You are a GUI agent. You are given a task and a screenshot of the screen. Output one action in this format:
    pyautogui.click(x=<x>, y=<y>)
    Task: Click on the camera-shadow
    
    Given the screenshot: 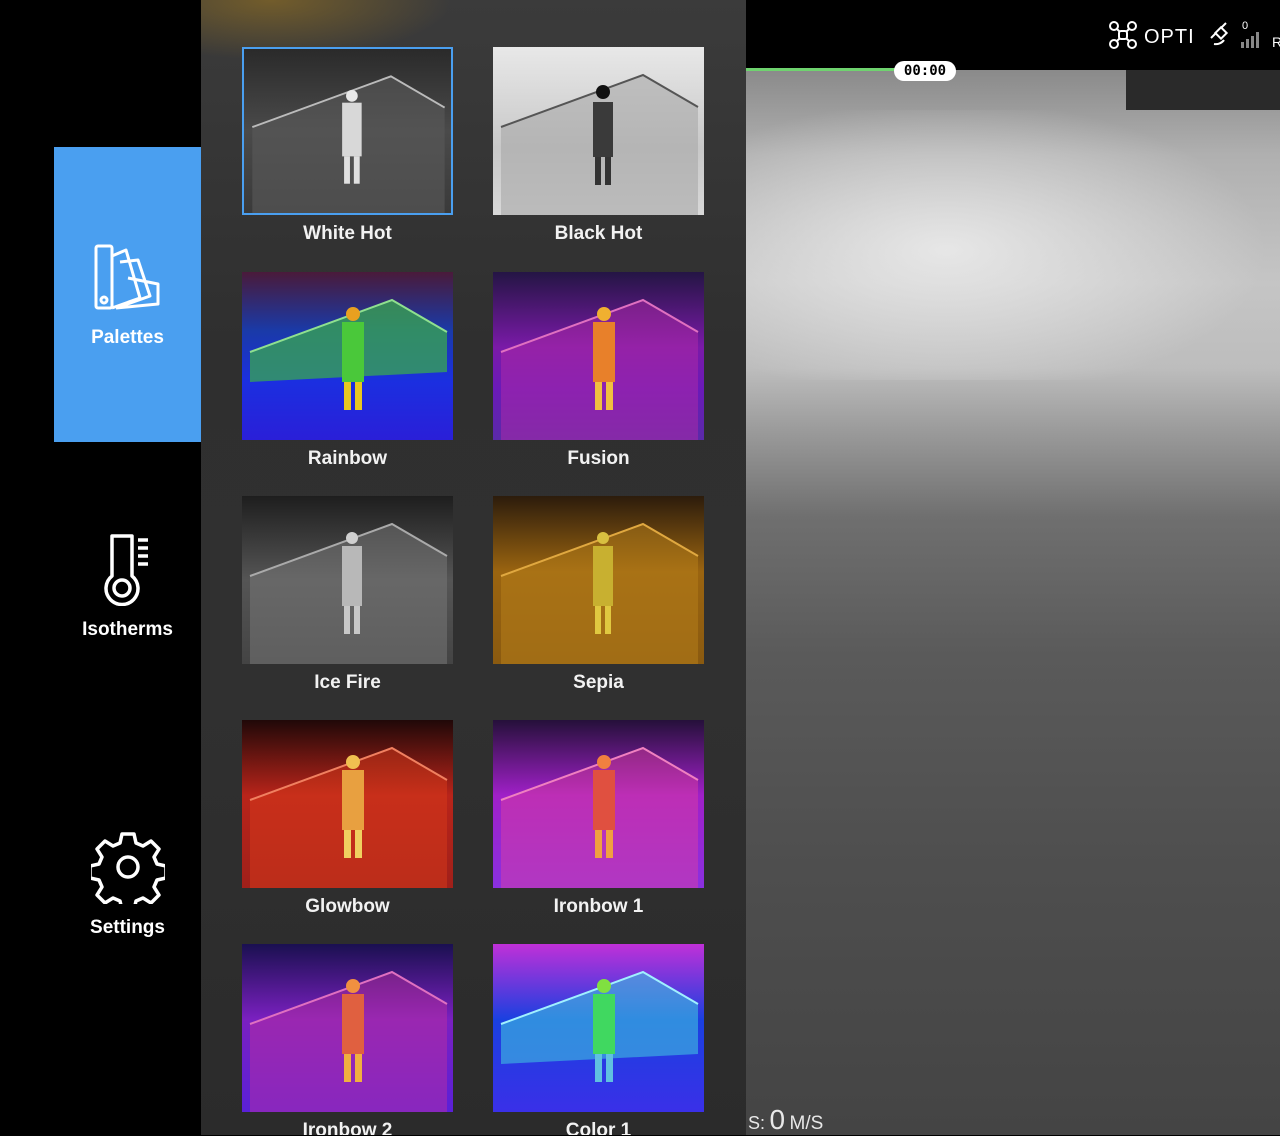 What is the action you would take?
    pyautogui.click(x=1203, y=90)
    